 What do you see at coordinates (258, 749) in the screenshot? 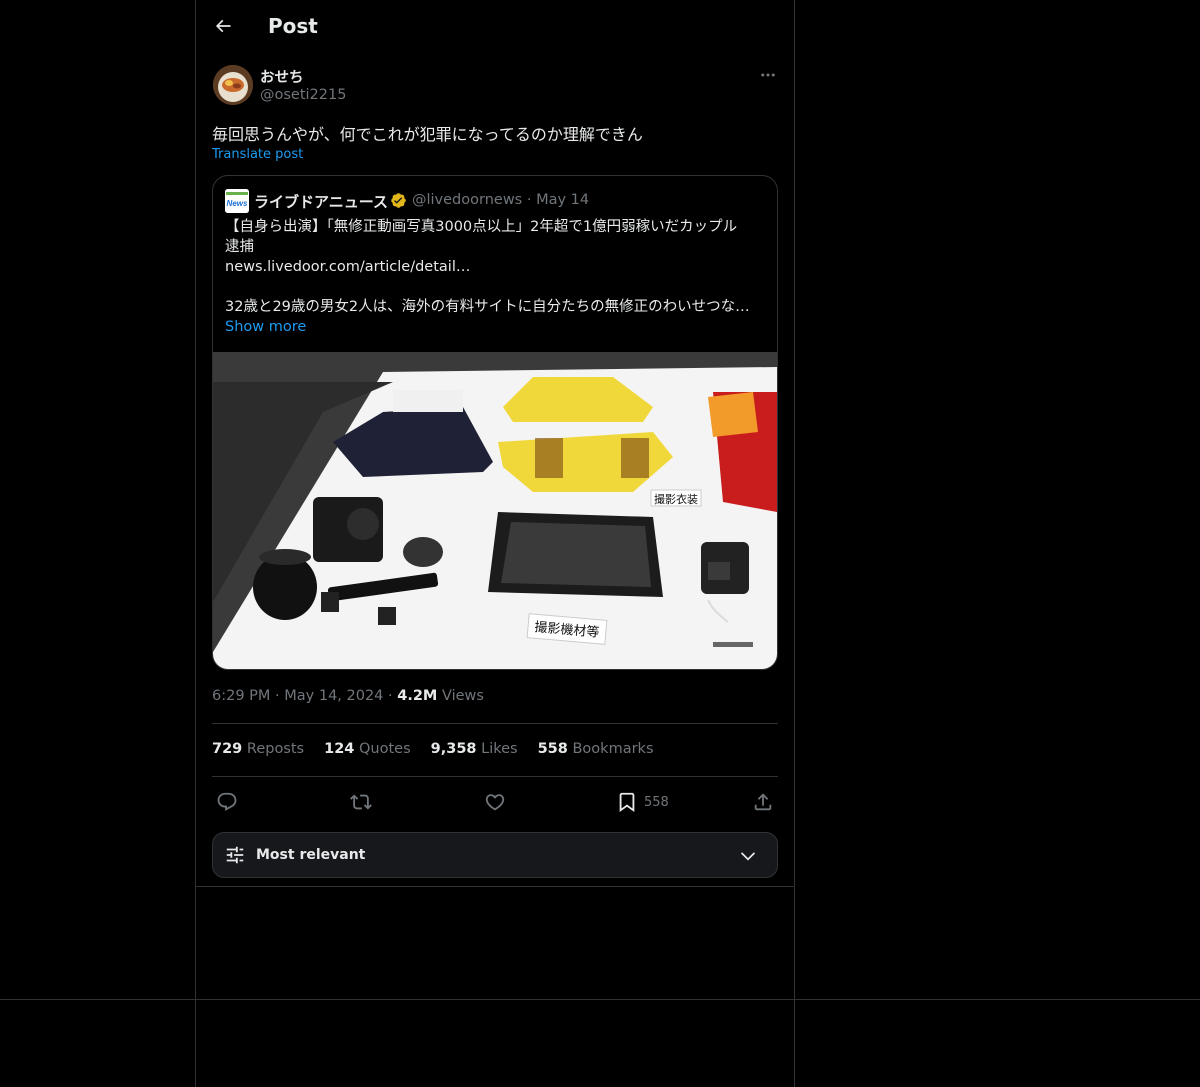
I see `reposts-stat: 729 Reposts` at bounding box center [258, 749].